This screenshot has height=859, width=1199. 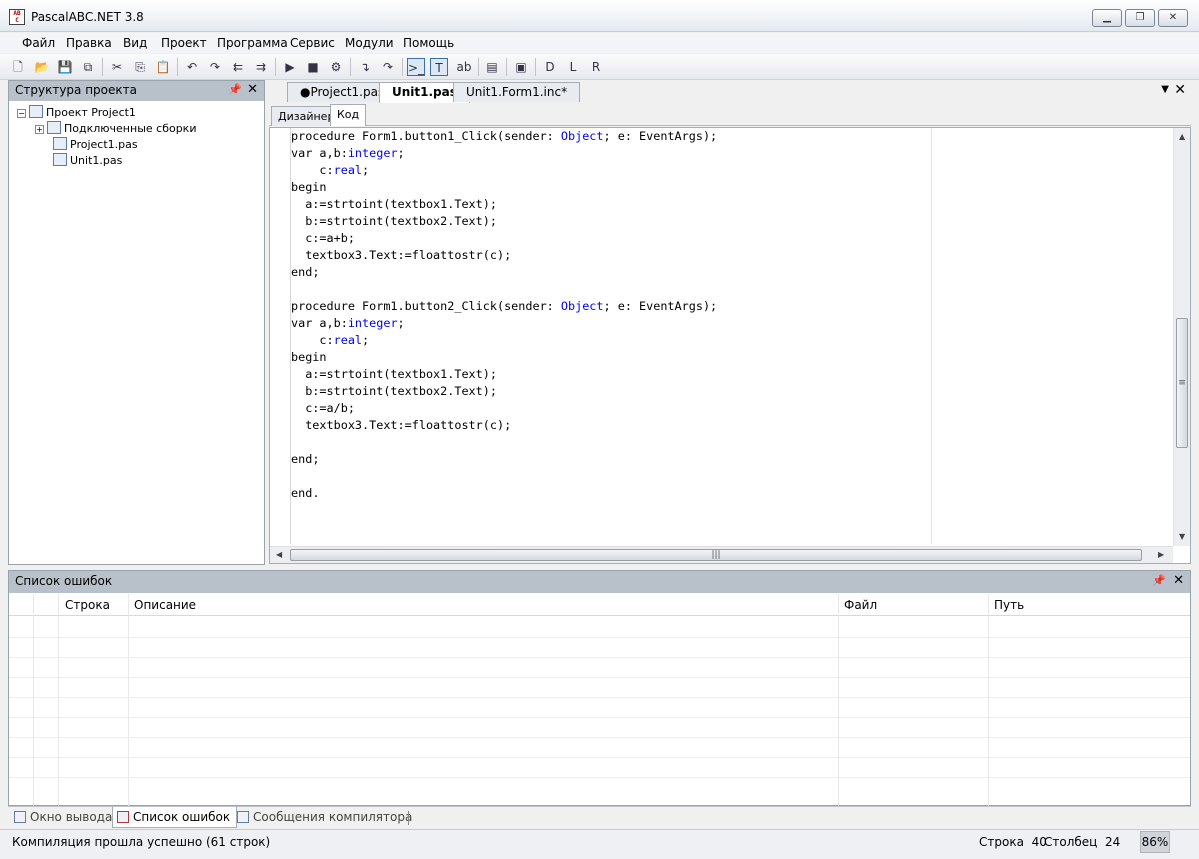 I want to click on horizontal-scroll-thumb: |||, so click(x=716, y=555).